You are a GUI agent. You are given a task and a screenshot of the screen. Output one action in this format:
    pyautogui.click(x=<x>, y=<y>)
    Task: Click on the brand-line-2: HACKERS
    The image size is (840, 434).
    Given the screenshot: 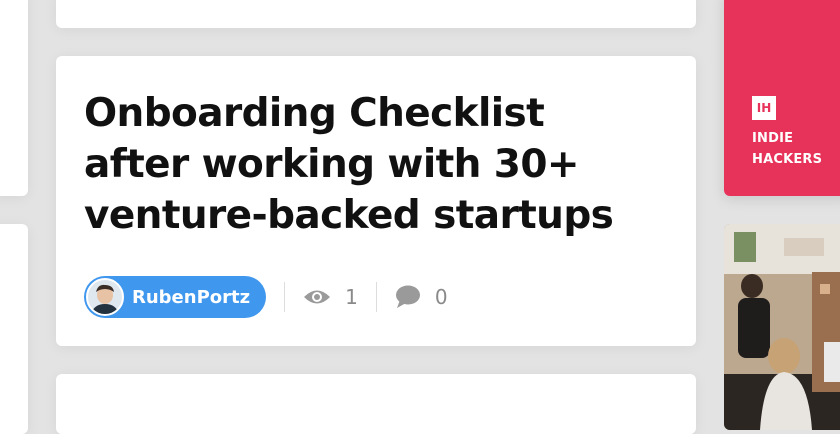 What is the action you would take?
    pyautogui.click(x=787, y=159)
    